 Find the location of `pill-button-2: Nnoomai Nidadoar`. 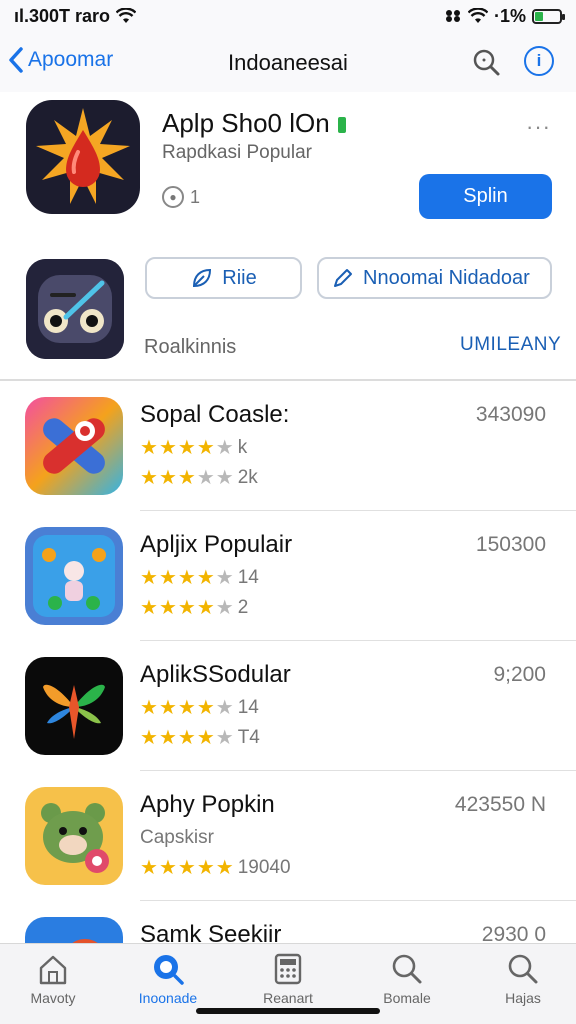

pill-button-2: Nnoomai Nidadoar is located at coordinates (434, 278).